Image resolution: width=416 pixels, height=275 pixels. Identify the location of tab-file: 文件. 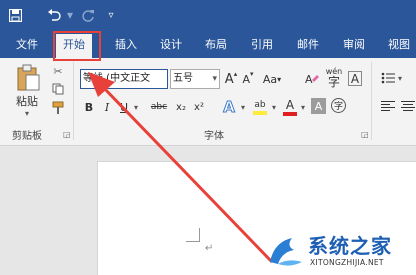
(27, 46).